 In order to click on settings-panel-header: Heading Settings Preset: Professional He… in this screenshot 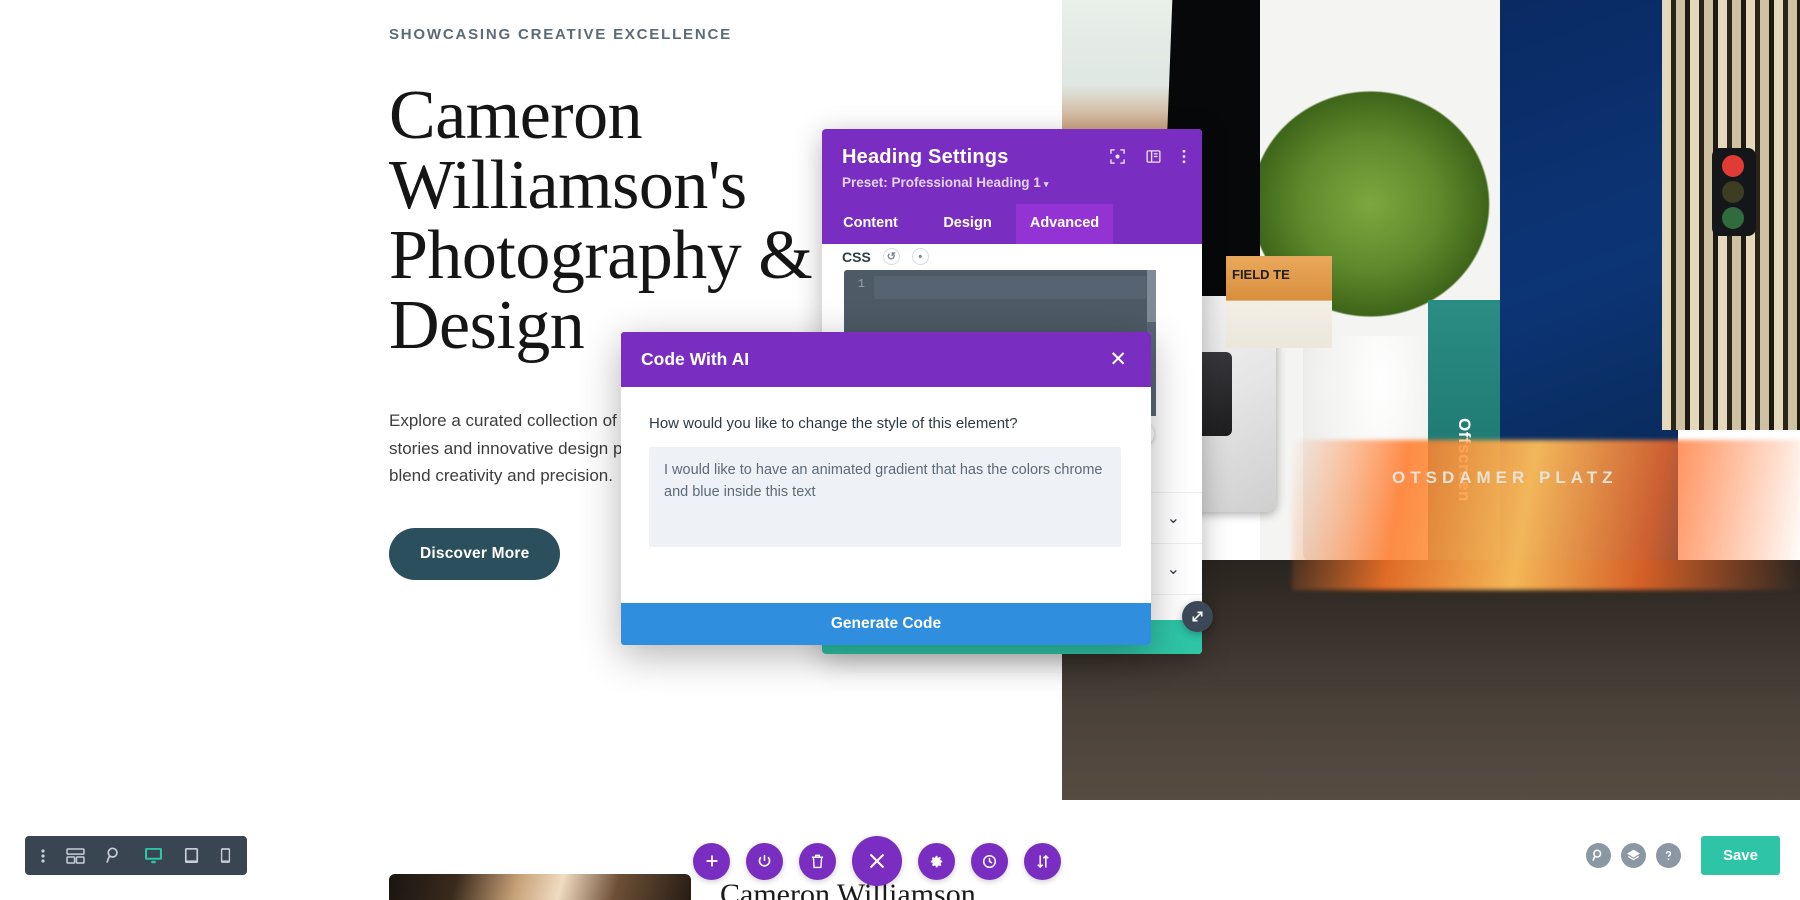, I will do `click(1012, 166)`.